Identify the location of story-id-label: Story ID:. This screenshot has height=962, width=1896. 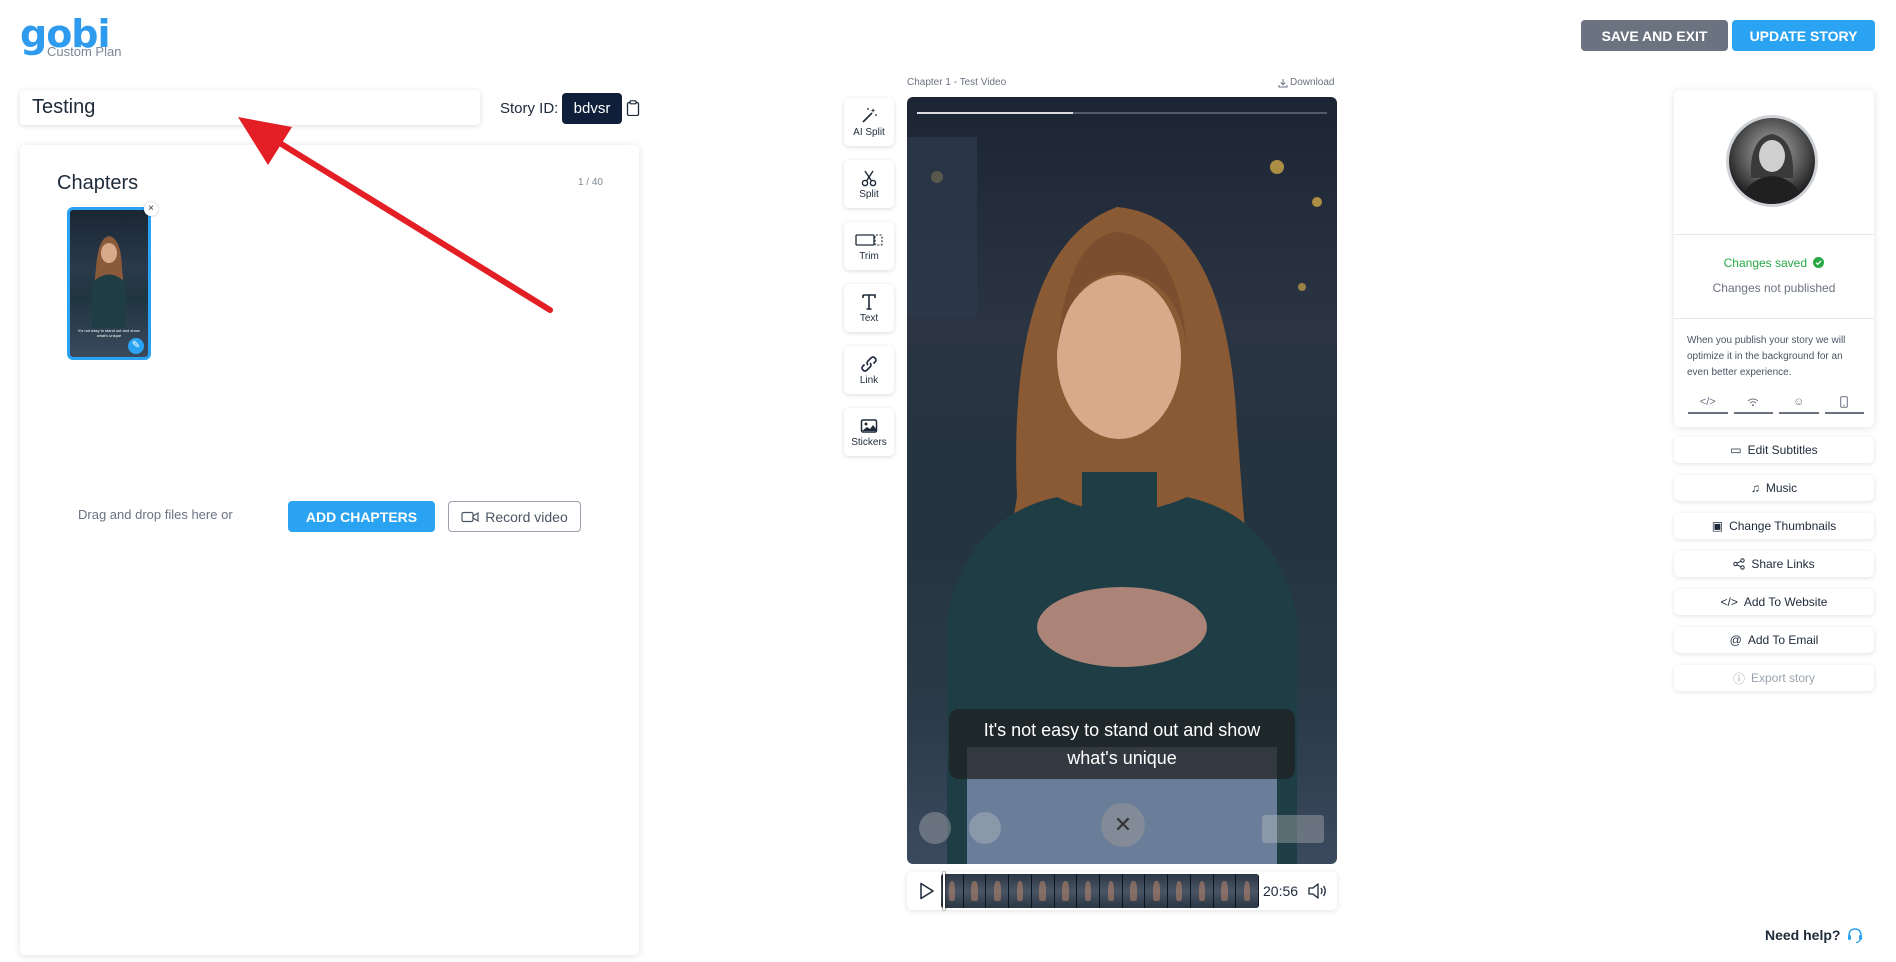
(529, 108).